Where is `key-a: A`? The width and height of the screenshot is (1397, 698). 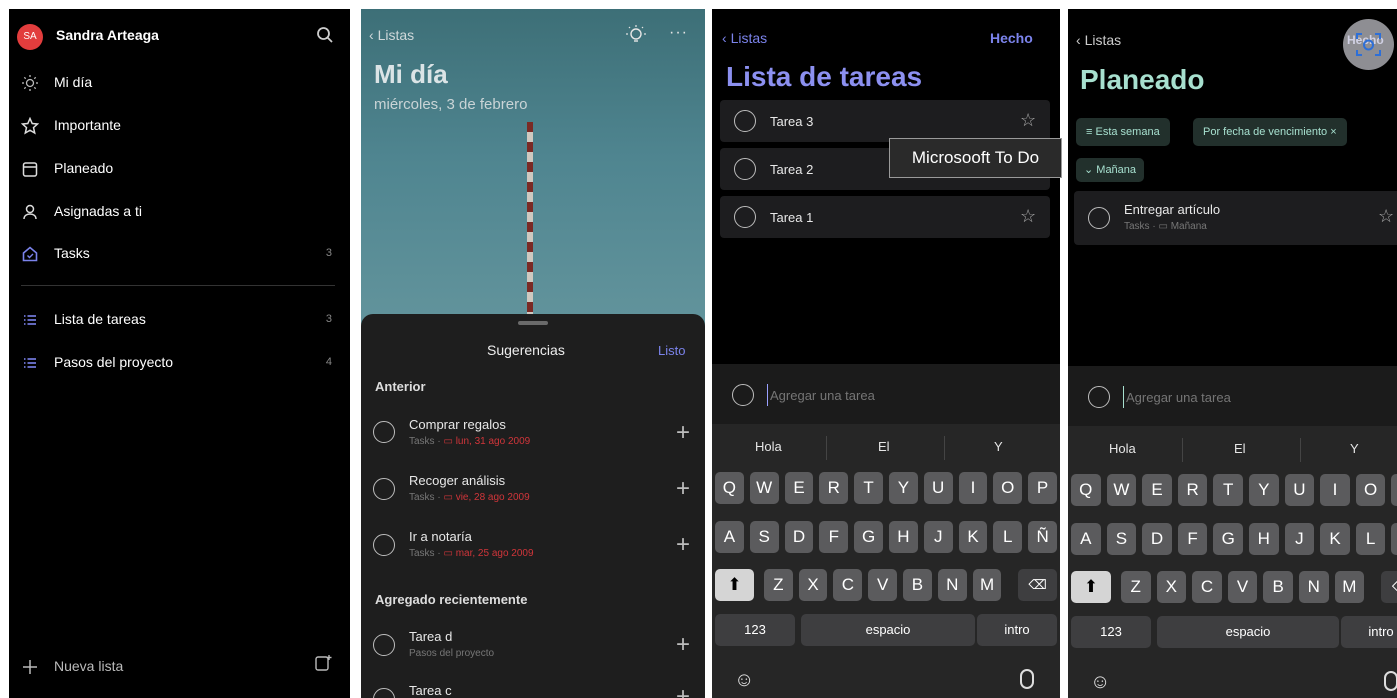
key-a: A is located at coordinates (729, 537).